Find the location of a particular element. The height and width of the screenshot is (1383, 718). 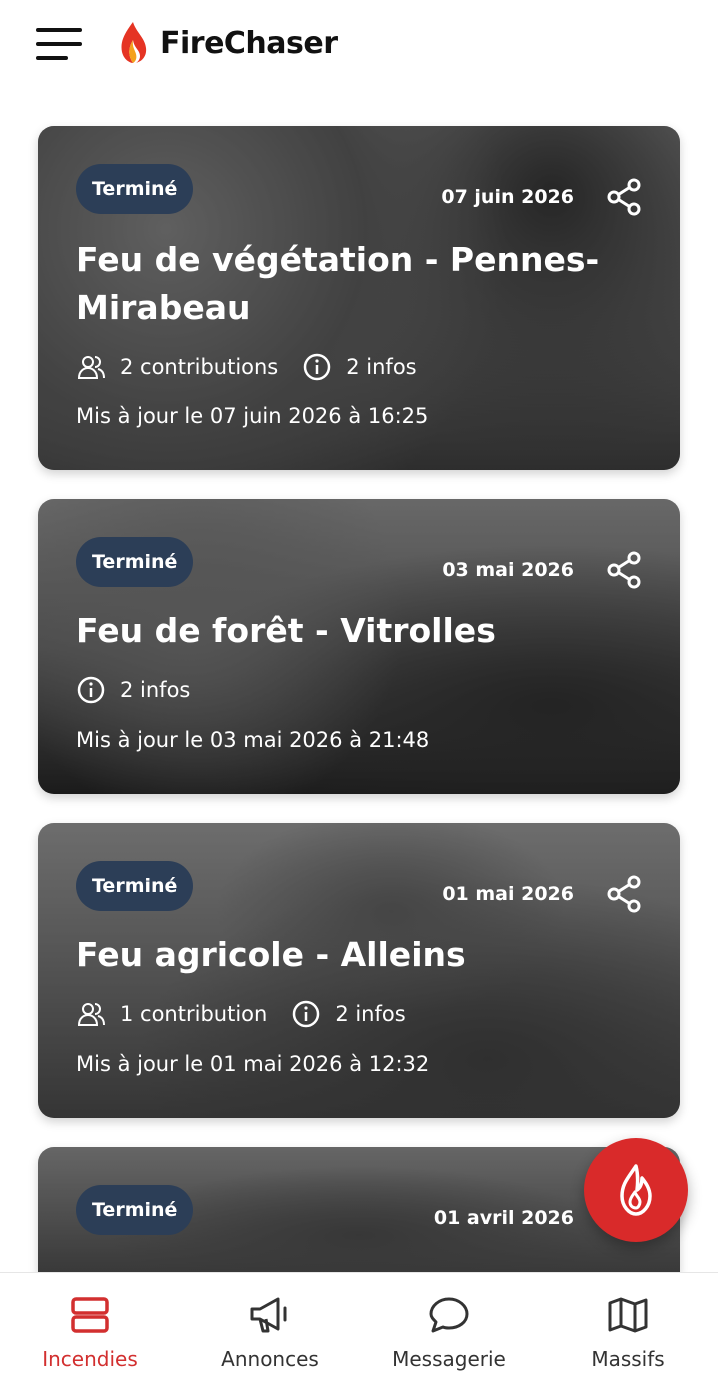

tab-label: Massifs is located at coordinates (628, 1359).